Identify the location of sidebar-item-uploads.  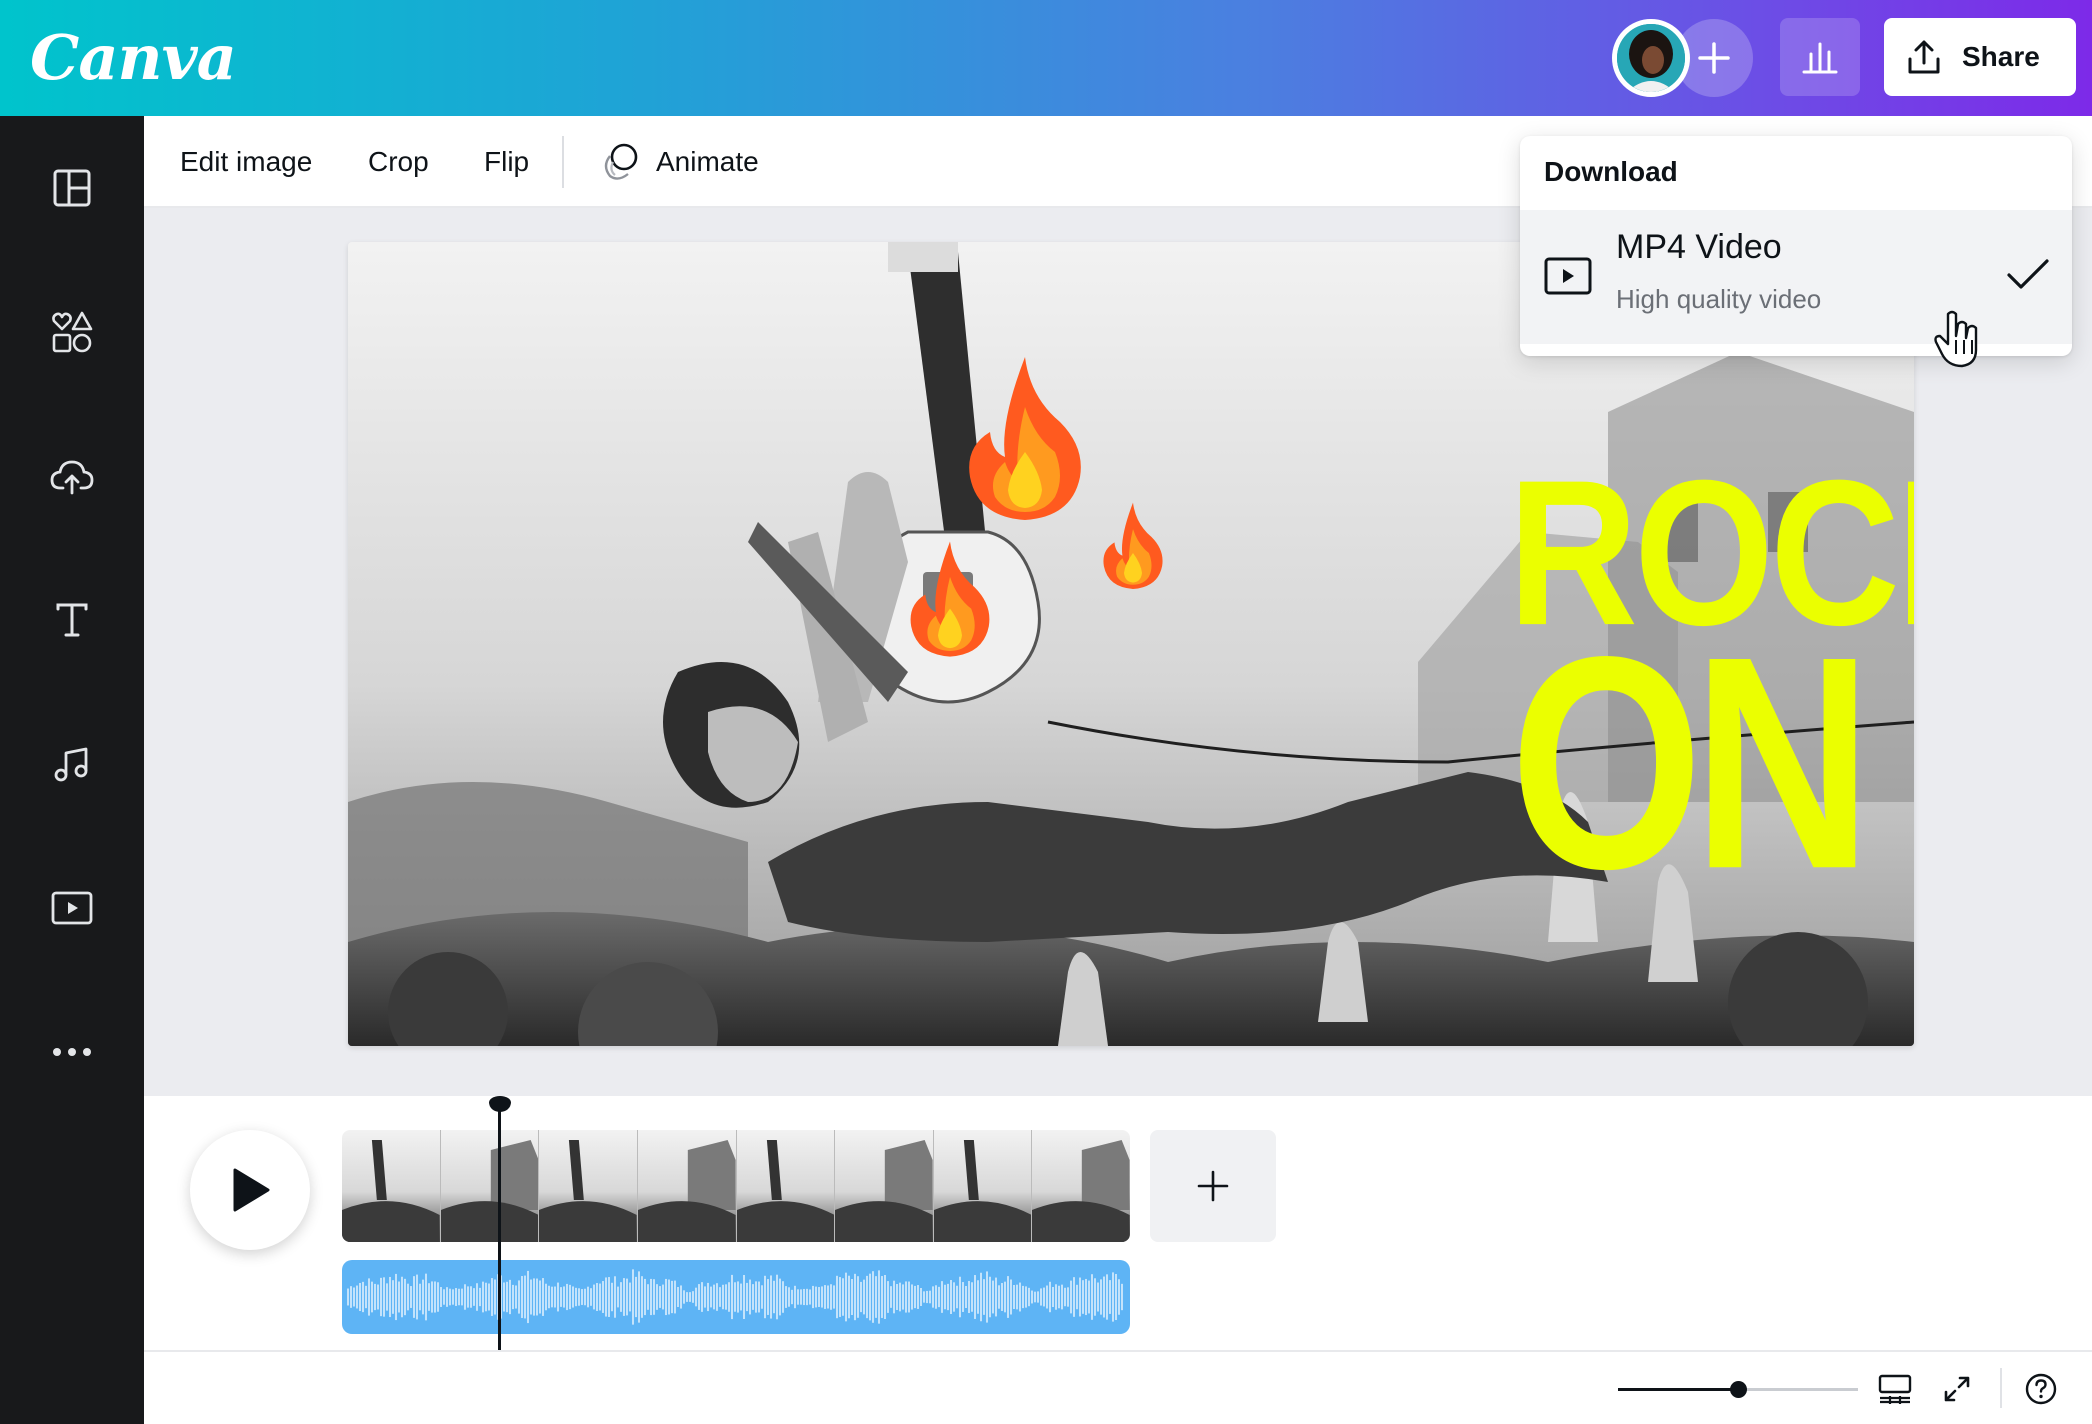
(72, 476).